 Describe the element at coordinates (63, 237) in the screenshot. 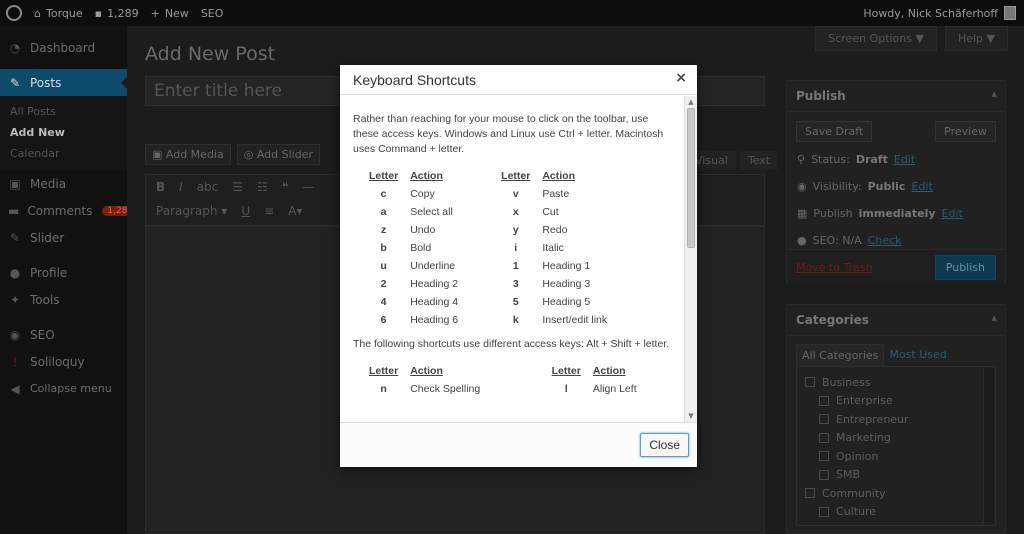

I see `sidebar-item-slider: ✎ Slider` at that location.